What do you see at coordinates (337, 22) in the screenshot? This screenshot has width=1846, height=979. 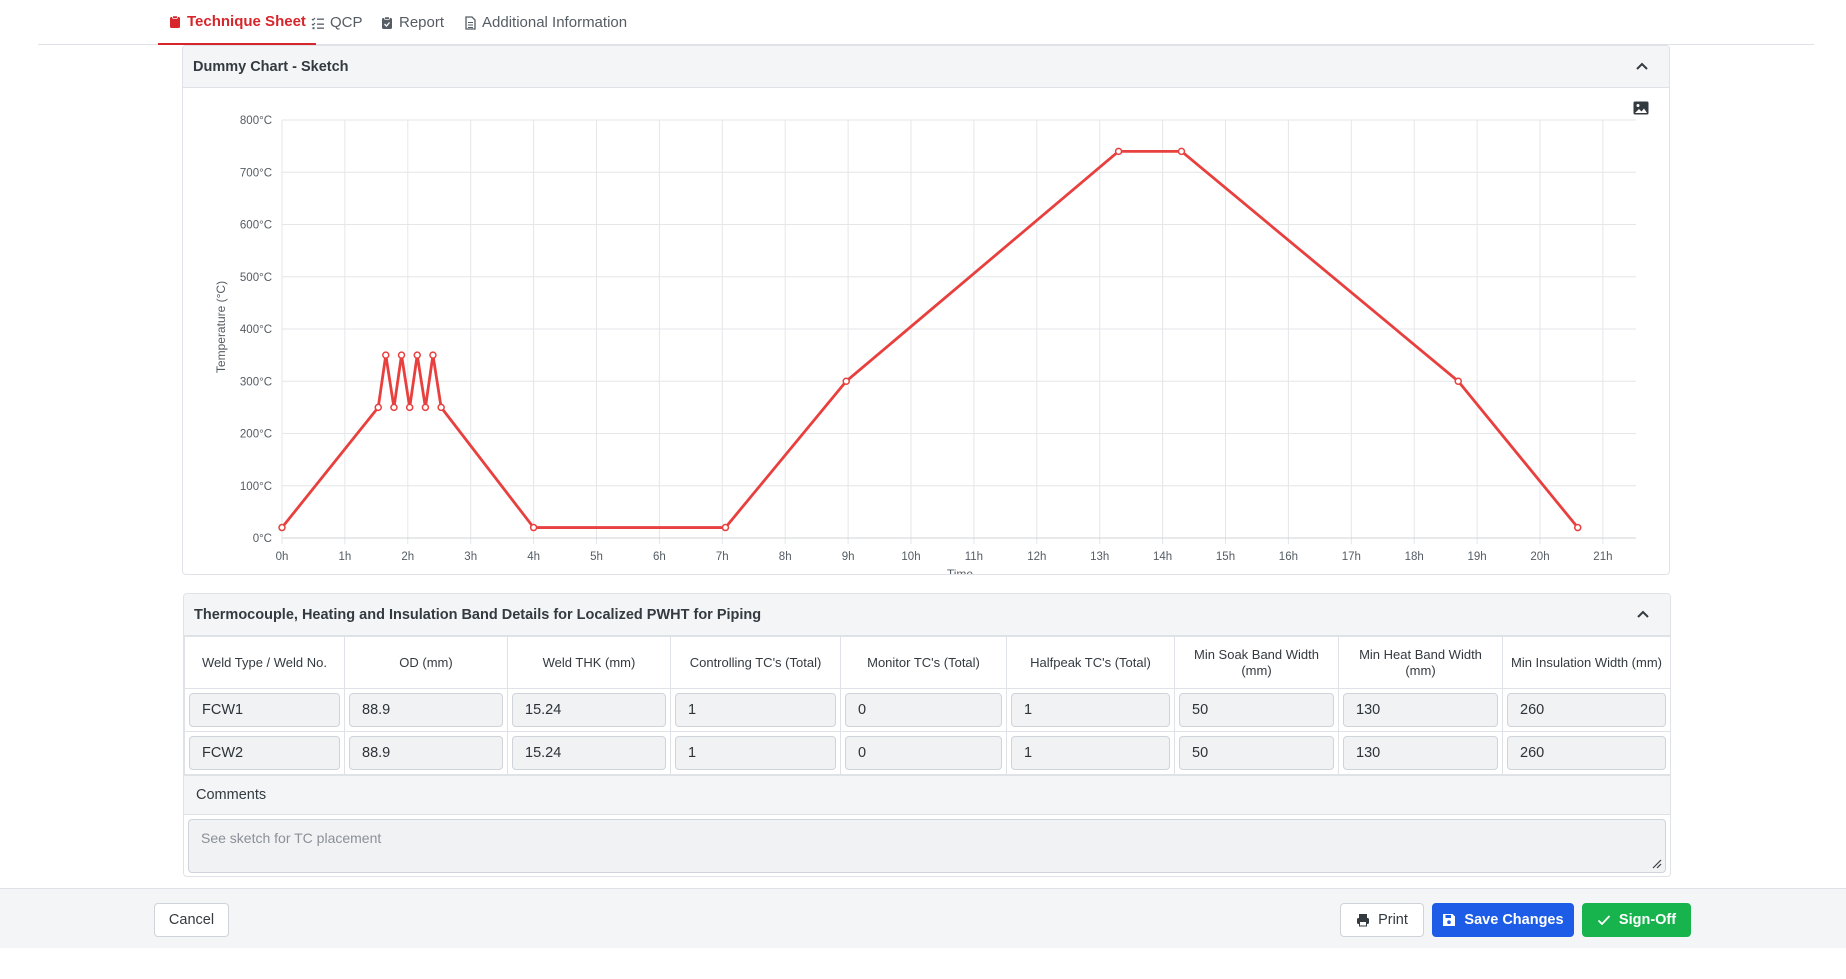 I see `tab-qcp: QCP` at bounding box center [337, 22].